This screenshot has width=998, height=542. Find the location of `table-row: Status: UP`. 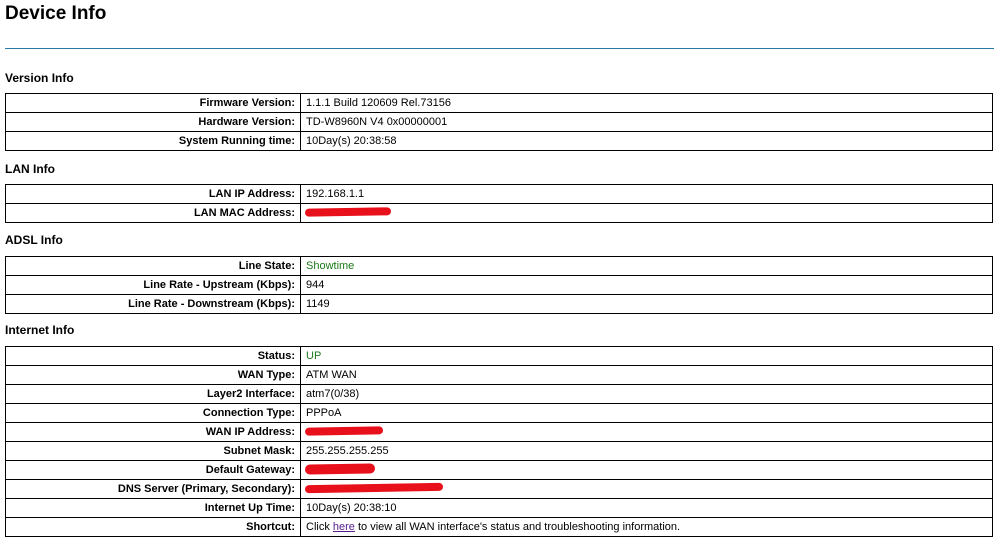

table-row: Status: UP is located at coordinates (499, 356).